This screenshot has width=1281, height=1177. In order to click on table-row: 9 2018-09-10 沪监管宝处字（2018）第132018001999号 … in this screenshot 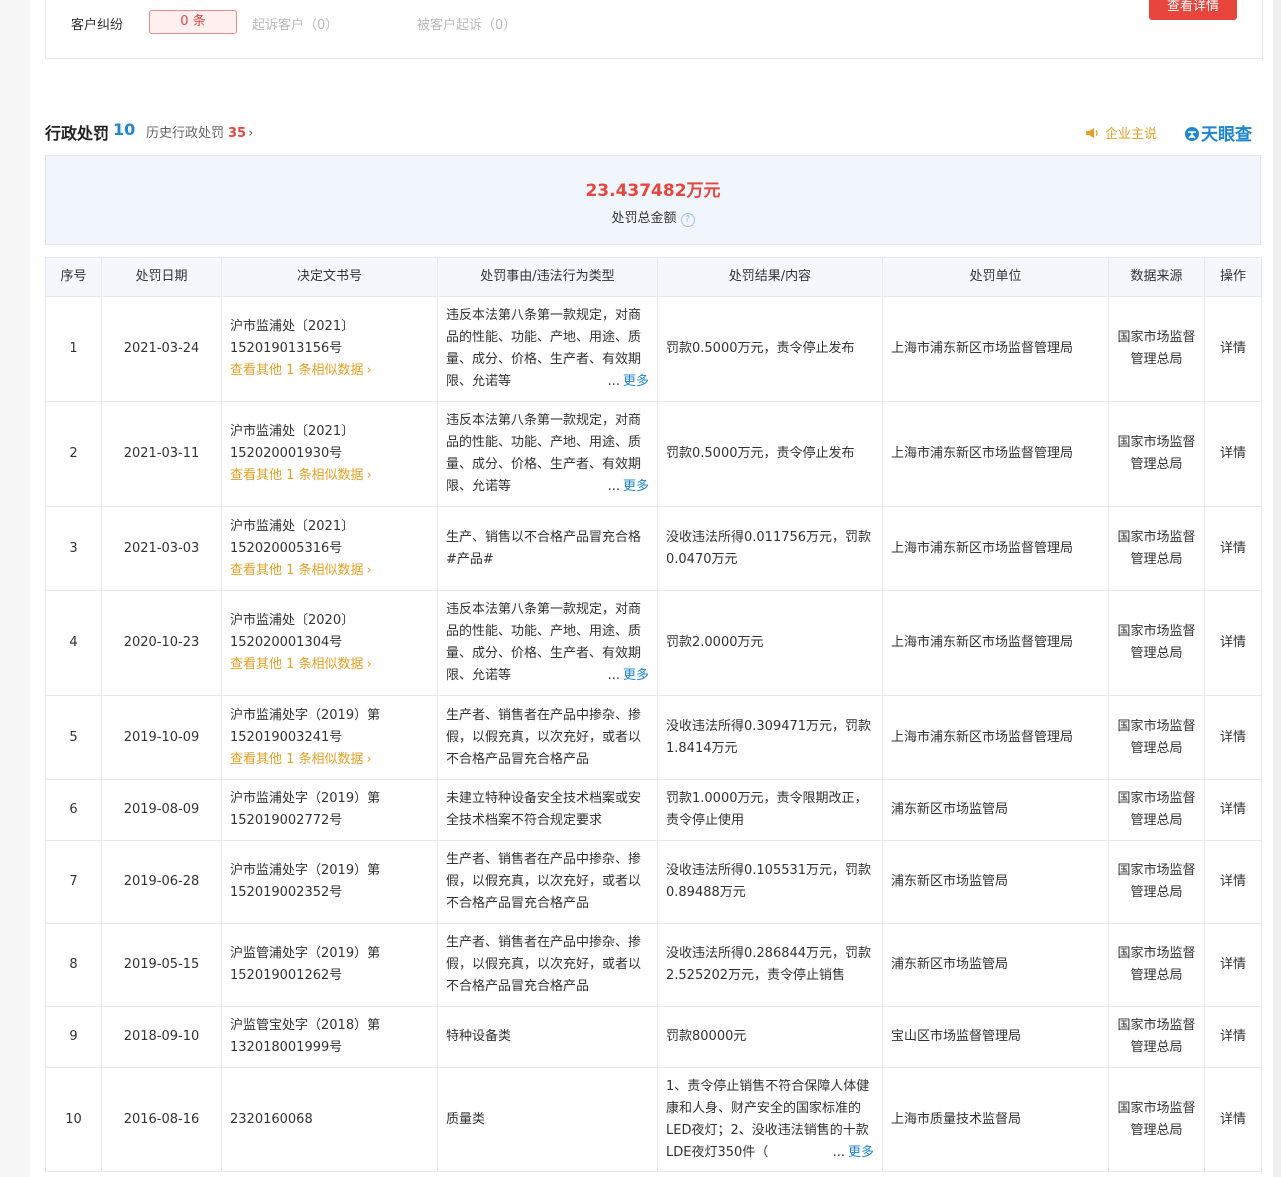, I will do `click(653, 1037)`.